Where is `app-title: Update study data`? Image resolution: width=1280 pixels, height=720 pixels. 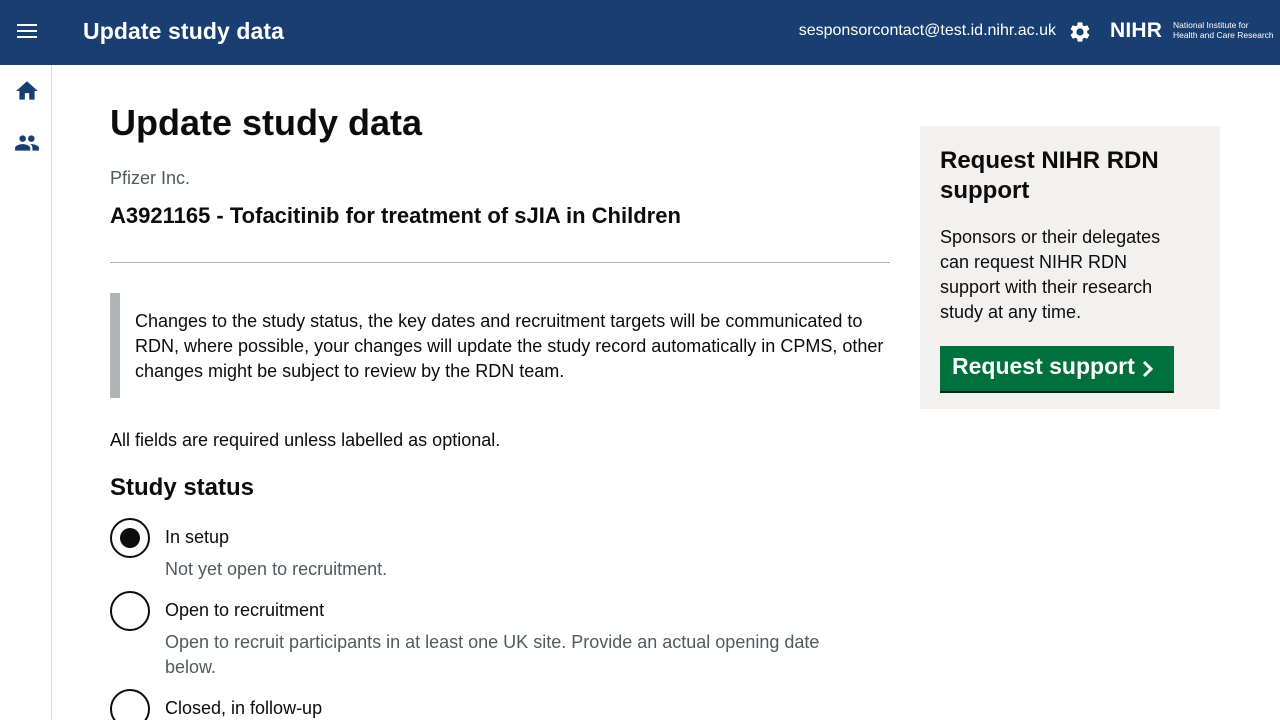
app-title: Update study data is located at coordinates (184, 31).